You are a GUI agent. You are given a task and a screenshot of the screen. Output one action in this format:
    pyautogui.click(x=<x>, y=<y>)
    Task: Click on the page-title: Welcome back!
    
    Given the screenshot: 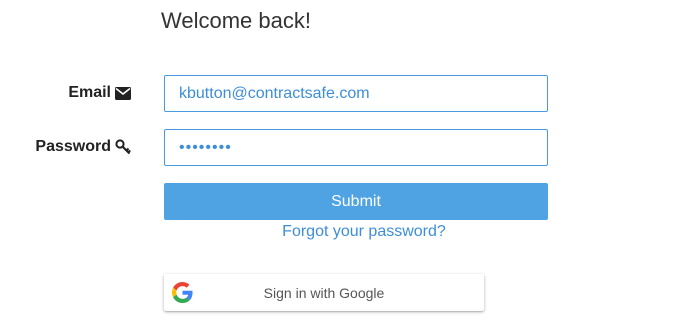 What is the action you would take?
    pyautogui.click(x=236, y=20)
    